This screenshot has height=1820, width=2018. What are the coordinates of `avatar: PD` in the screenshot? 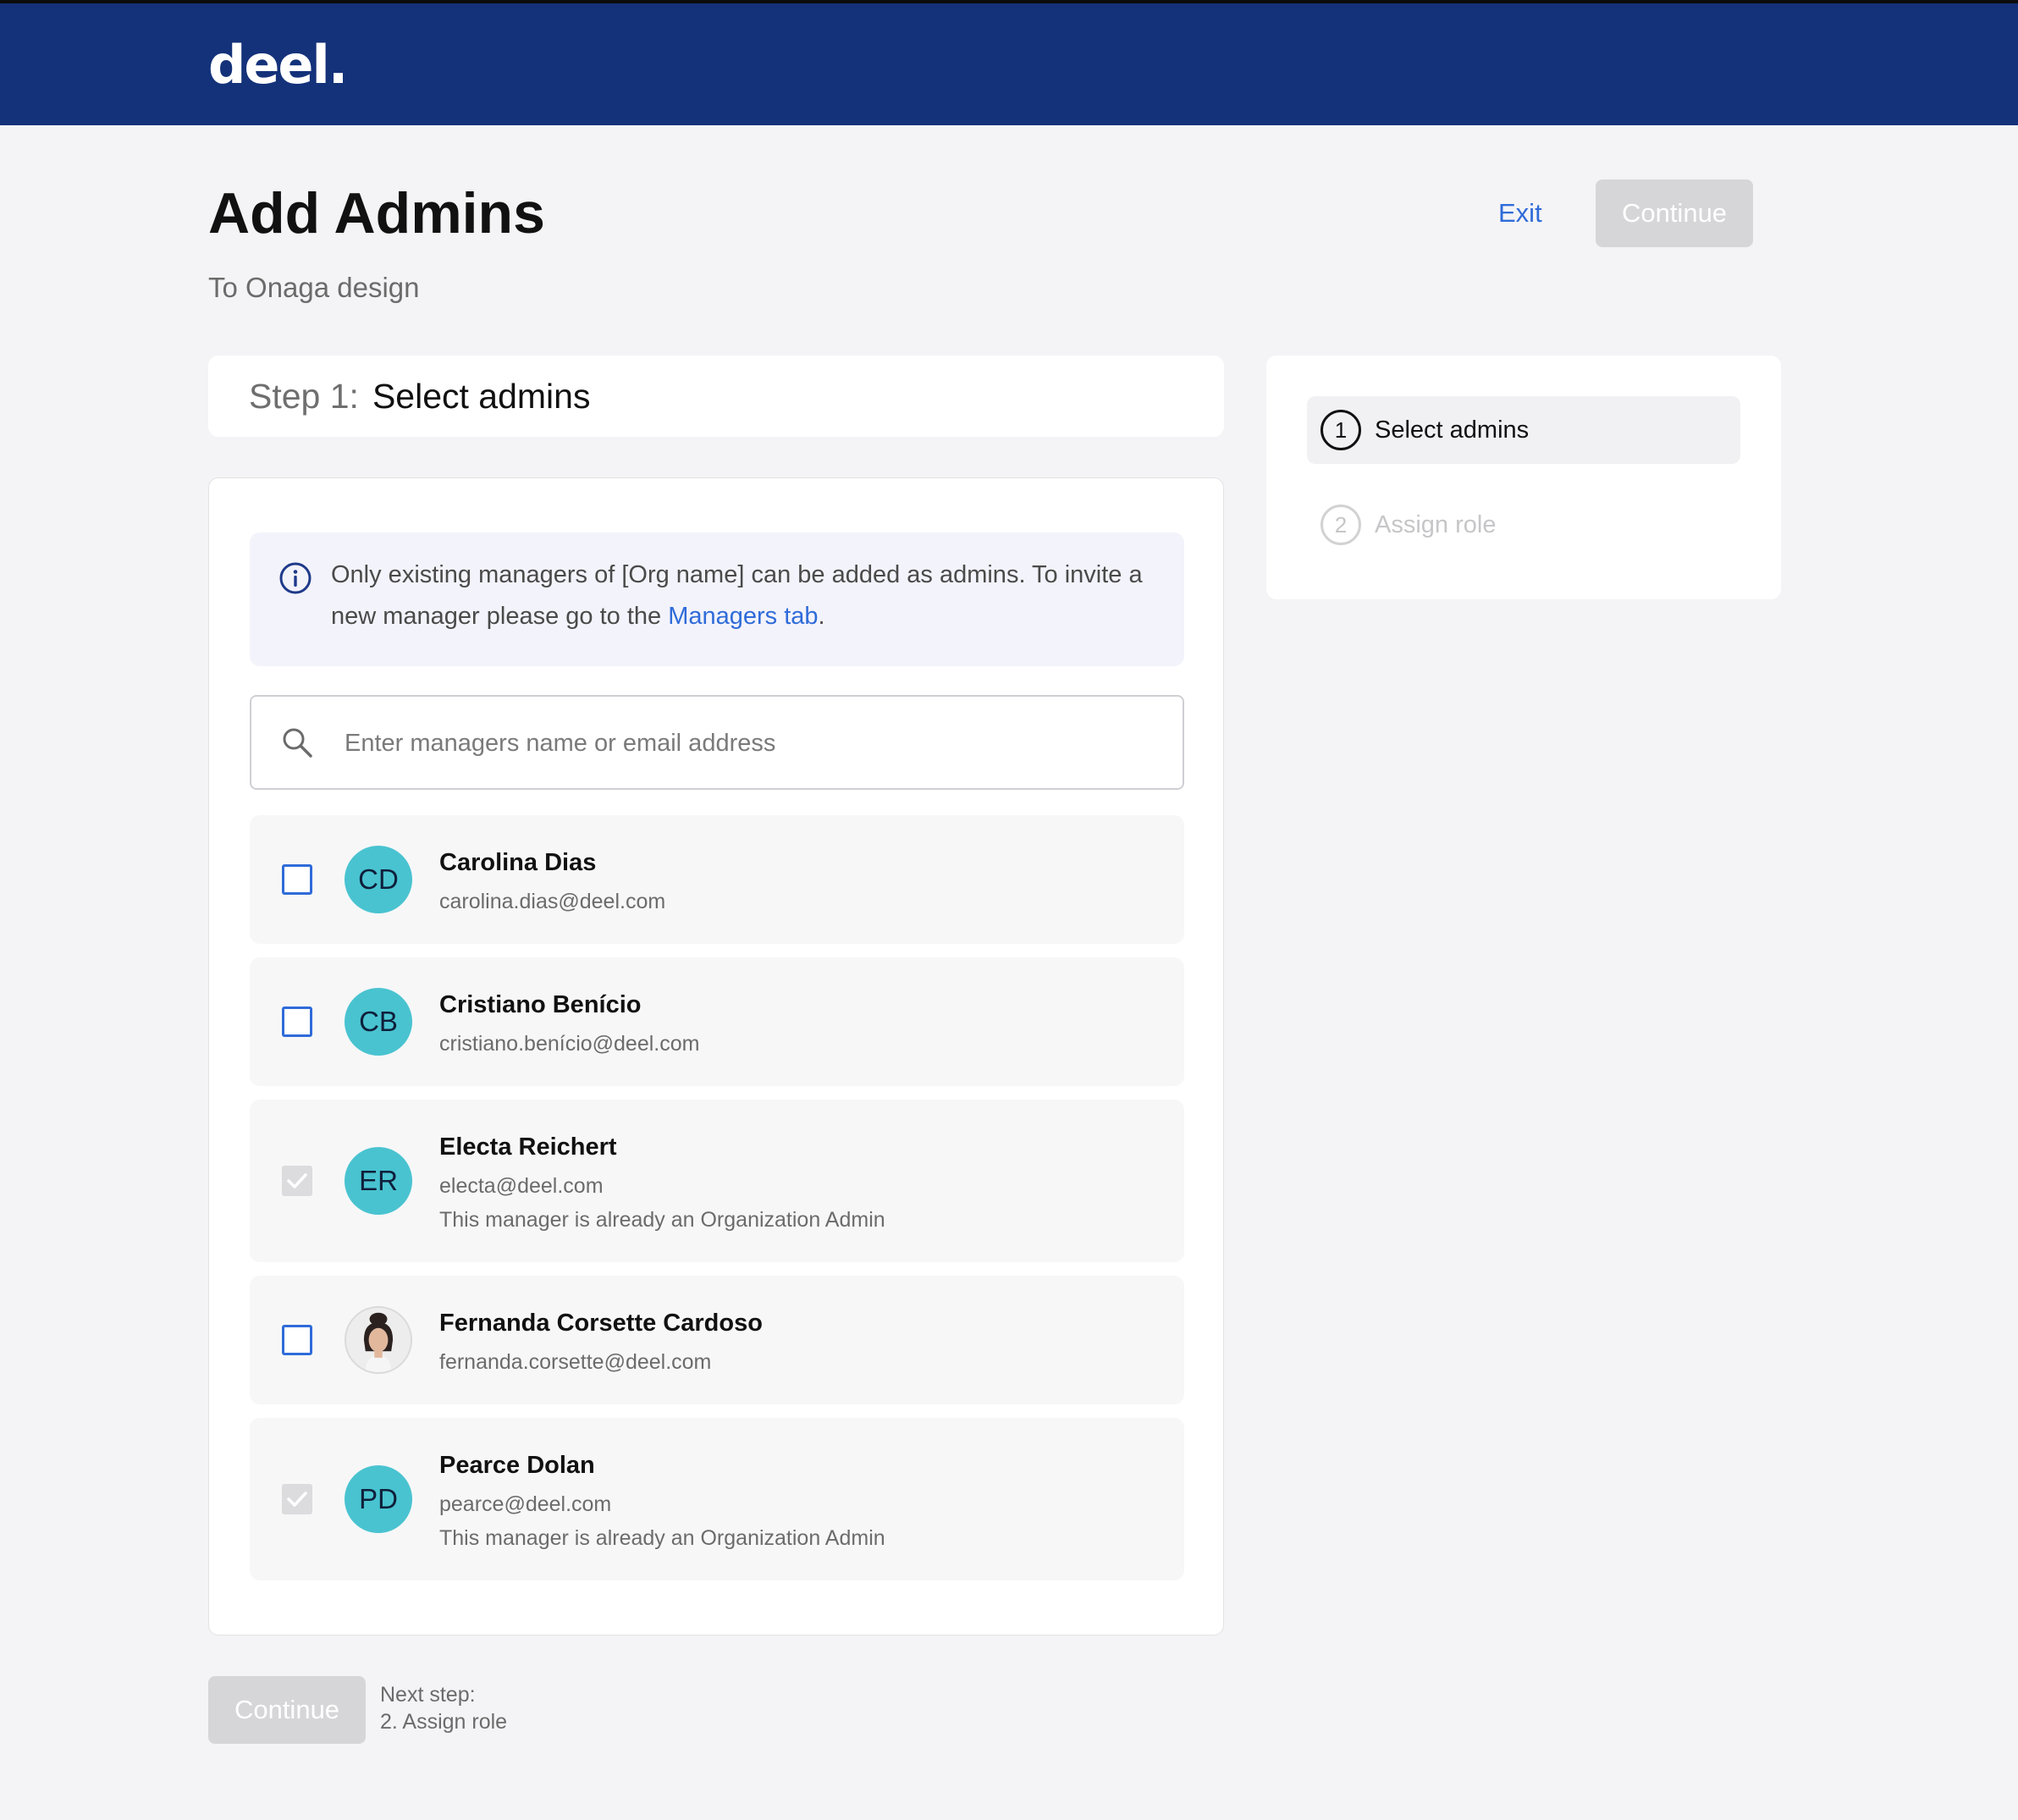 It's located at (378, 1499).